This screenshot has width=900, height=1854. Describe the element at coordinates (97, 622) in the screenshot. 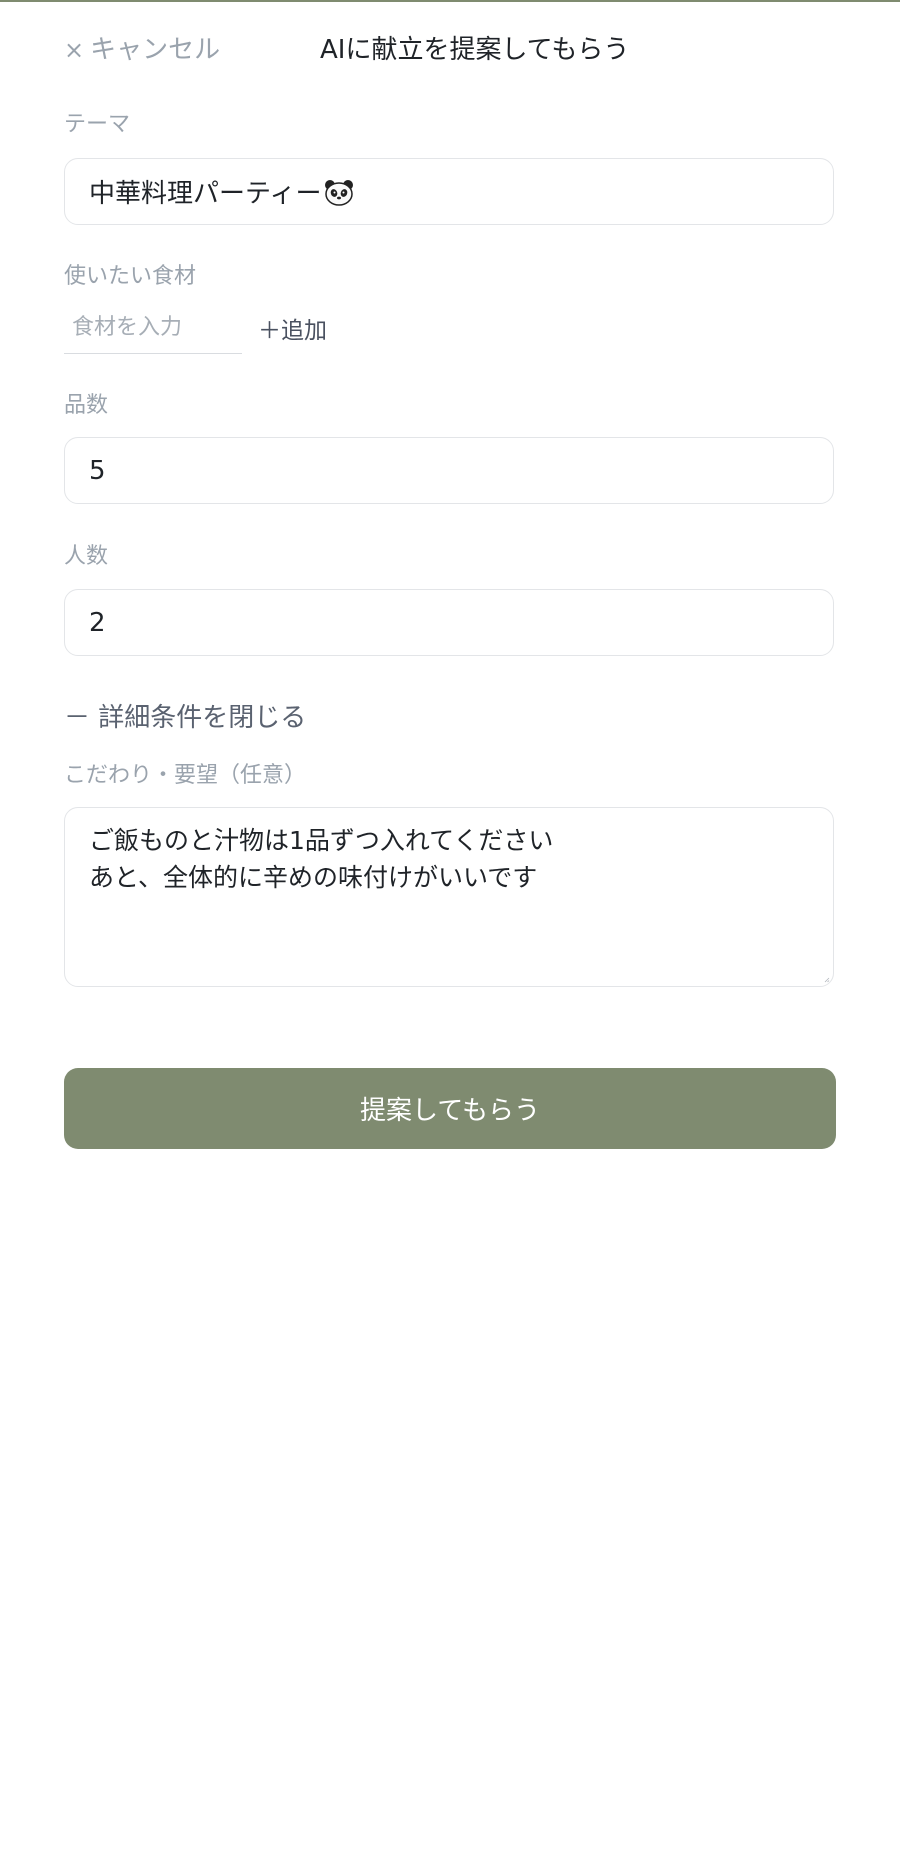

I see `people-count-value: 2` at that location.